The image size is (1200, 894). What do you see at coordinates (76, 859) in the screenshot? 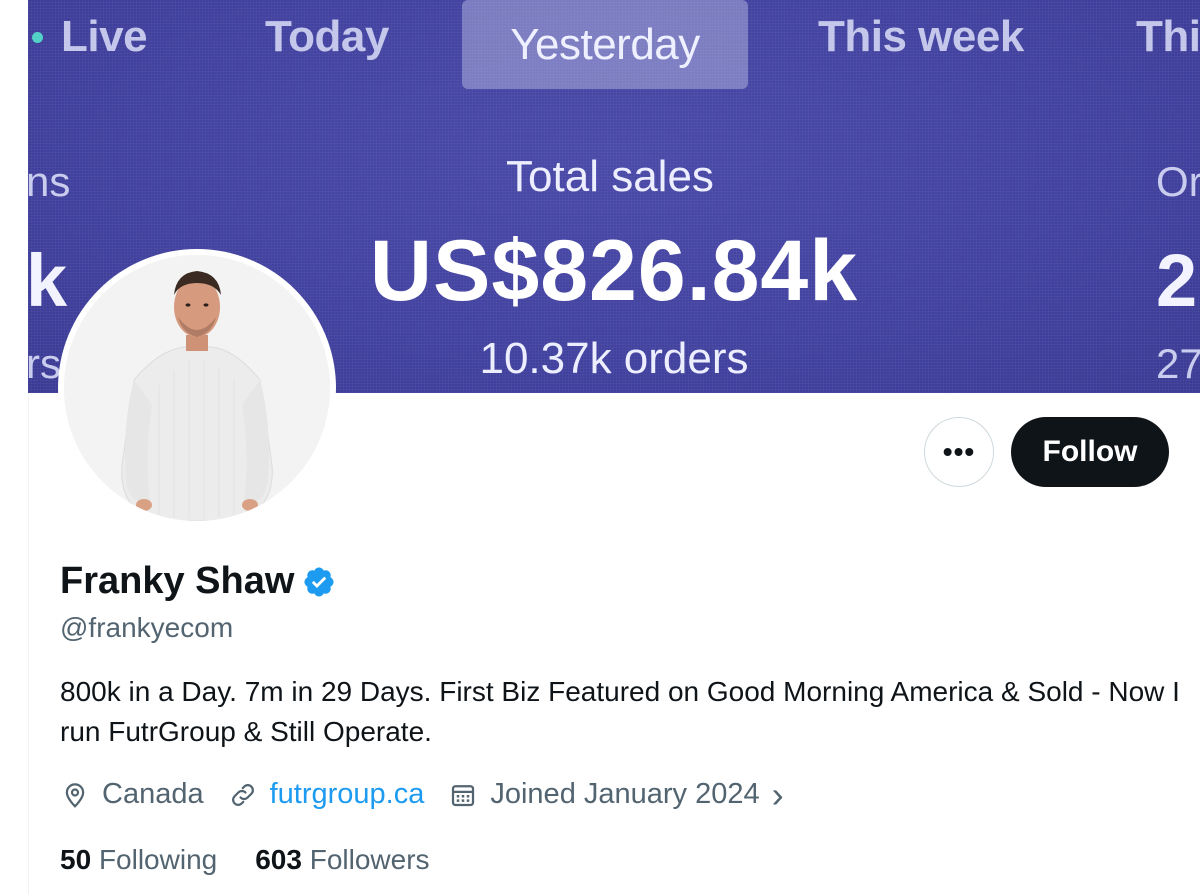
I see `following-count: 50` at bounding box center [76, 859].